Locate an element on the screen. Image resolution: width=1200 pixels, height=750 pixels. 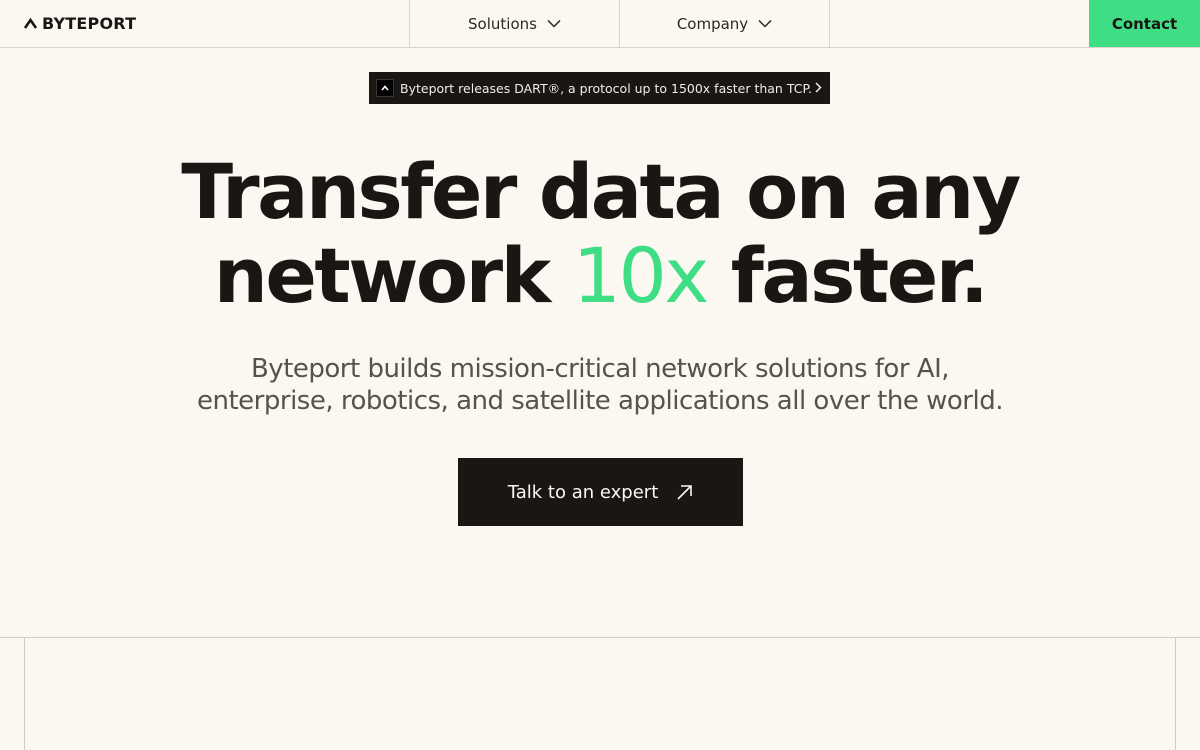
top-nav: BYTEPORT Solutions Company Contact is located at coordinates (600, 24).